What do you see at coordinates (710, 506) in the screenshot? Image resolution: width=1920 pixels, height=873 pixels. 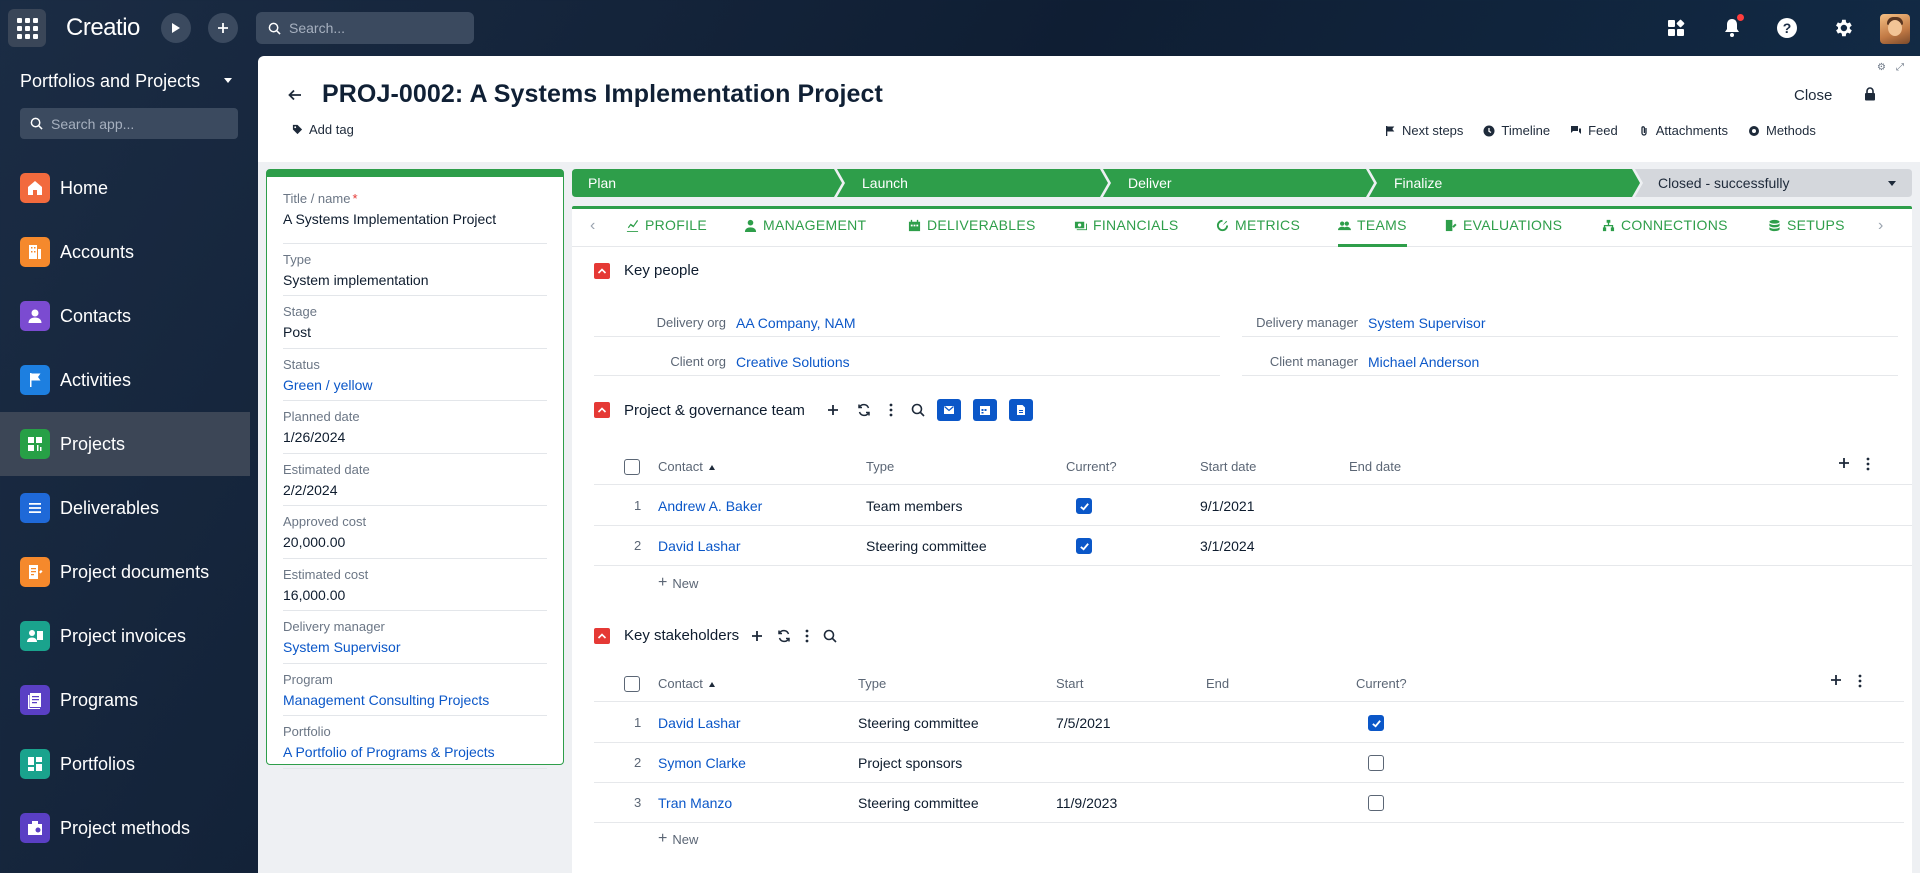 I see `contact-link: Andrew A. Baker` at bounding box center [710, 506].